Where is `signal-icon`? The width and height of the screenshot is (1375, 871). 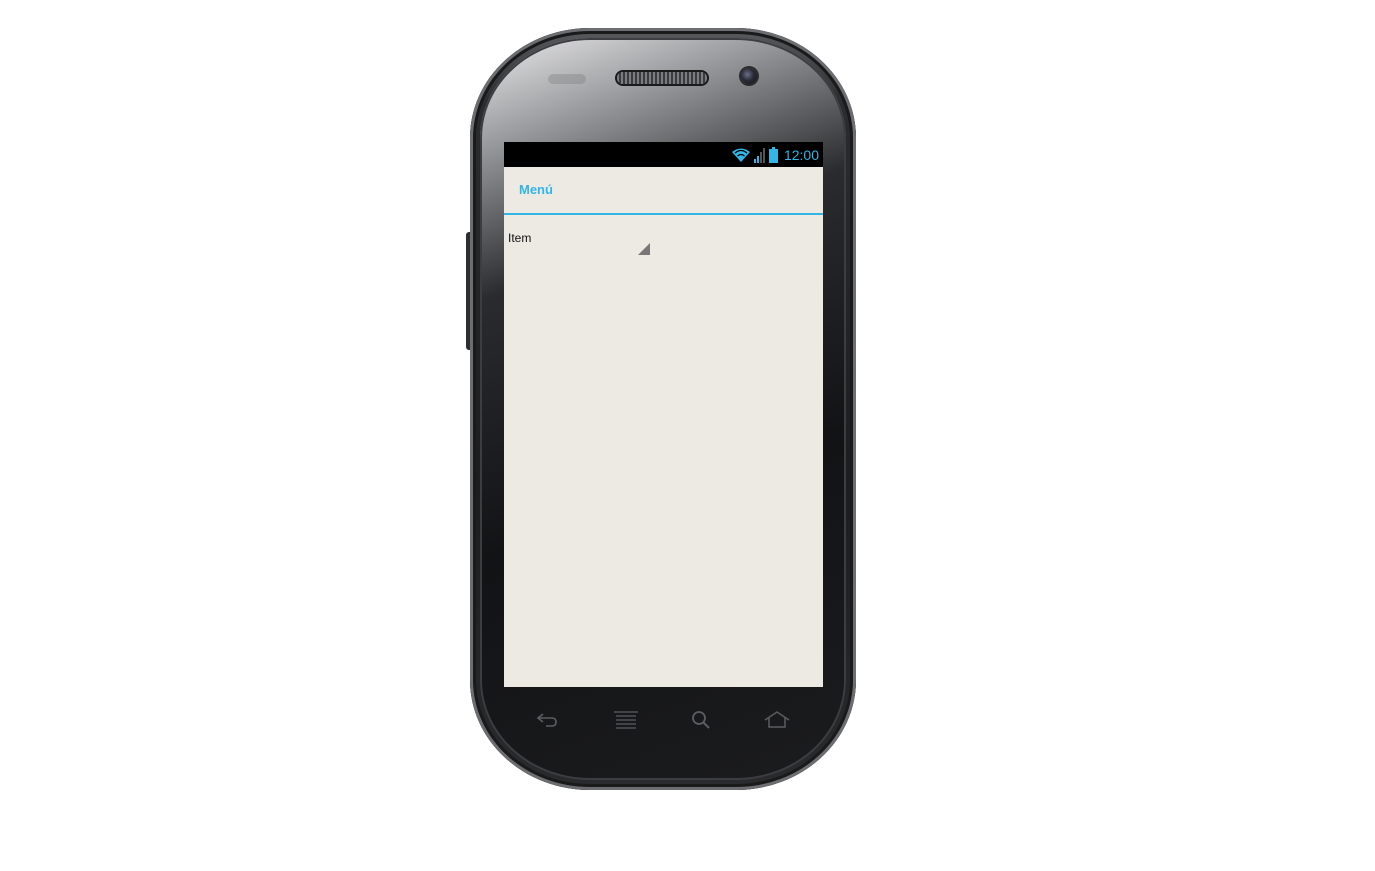
signal-icon is located at coordinates (759, 155).